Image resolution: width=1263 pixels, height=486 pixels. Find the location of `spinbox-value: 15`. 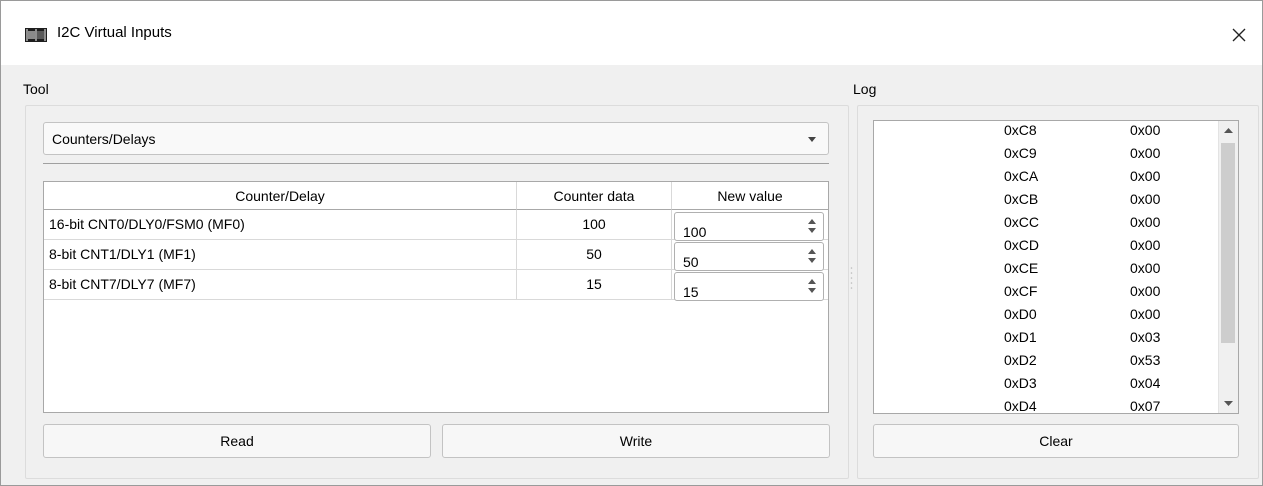

spinbox-value: 15 is located at coordinates (691, 292).